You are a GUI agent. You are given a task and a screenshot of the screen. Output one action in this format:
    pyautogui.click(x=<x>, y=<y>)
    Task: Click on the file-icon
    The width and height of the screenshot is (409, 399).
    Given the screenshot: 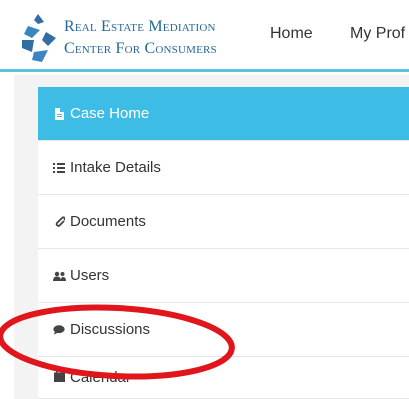 What is the action you would take?
    pyautogui.click(x=59, y=114)
    